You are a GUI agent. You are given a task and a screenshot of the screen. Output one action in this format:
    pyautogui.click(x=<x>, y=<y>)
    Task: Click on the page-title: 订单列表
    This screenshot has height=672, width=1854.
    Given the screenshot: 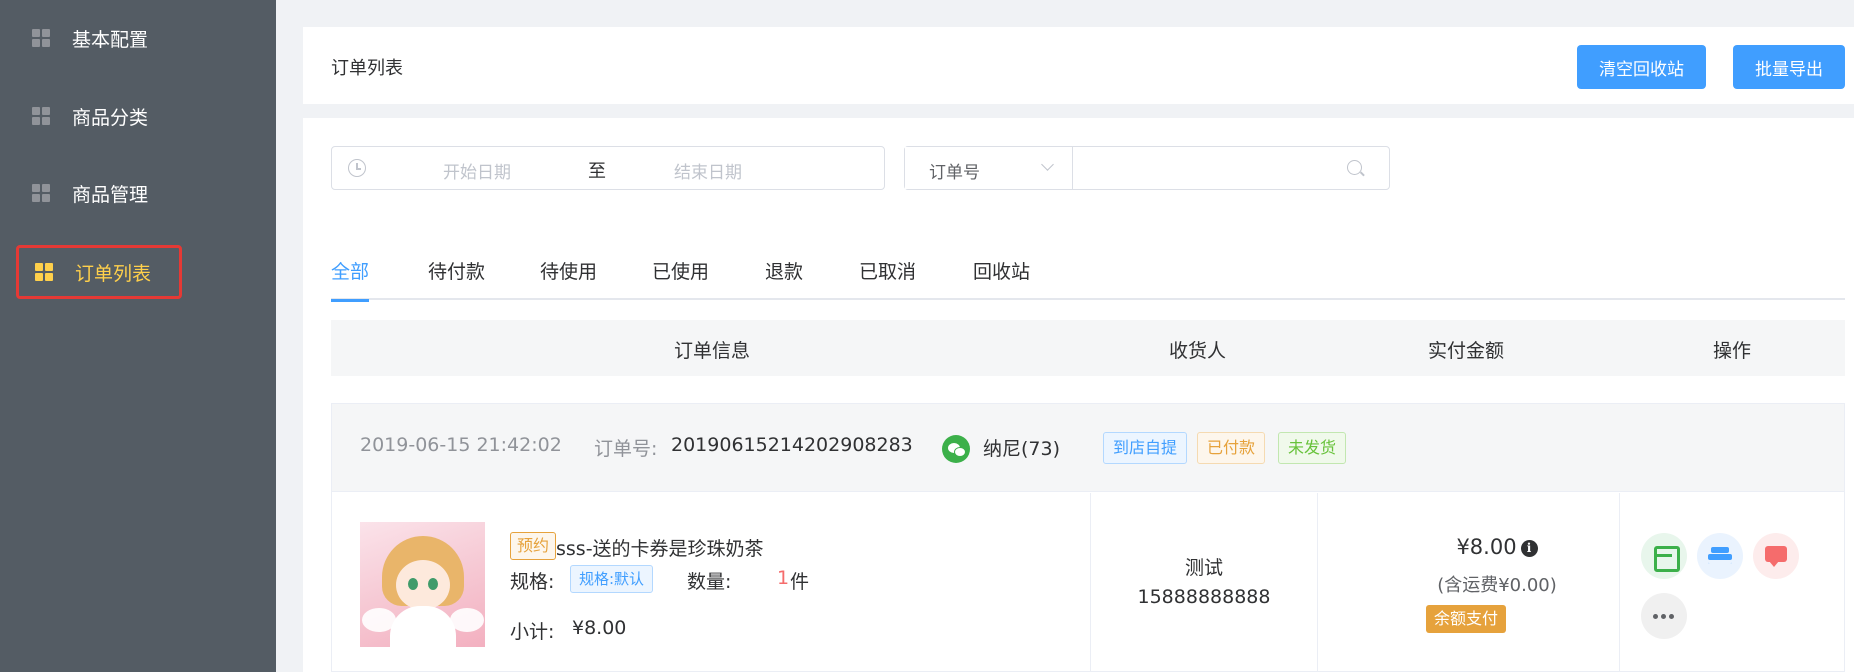 What is the action you would take?
    pyautogui.click(x=367, y=68)
    